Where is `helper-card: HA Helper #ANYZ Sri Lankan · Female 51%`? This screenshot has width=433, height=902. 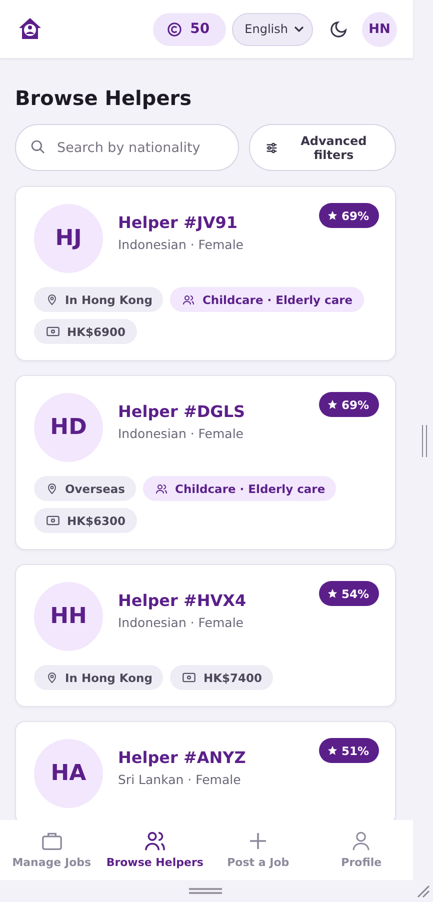
helper-card: HA Helper #ANYZ Sri Lankan · Female 51% is located at coordinates (205, 770).